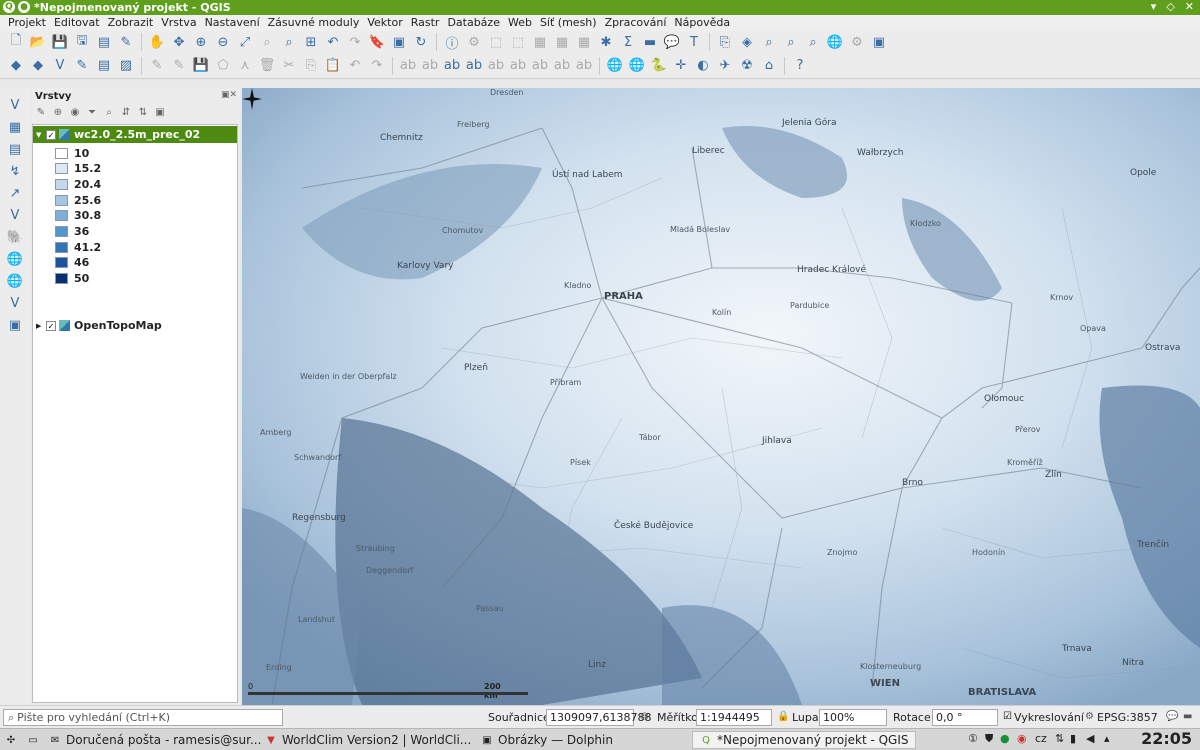 The height and width of the screenshot is (750, 1200). I want to click on menu-sit-mesh: Síť (mesh), so click(568, 23).